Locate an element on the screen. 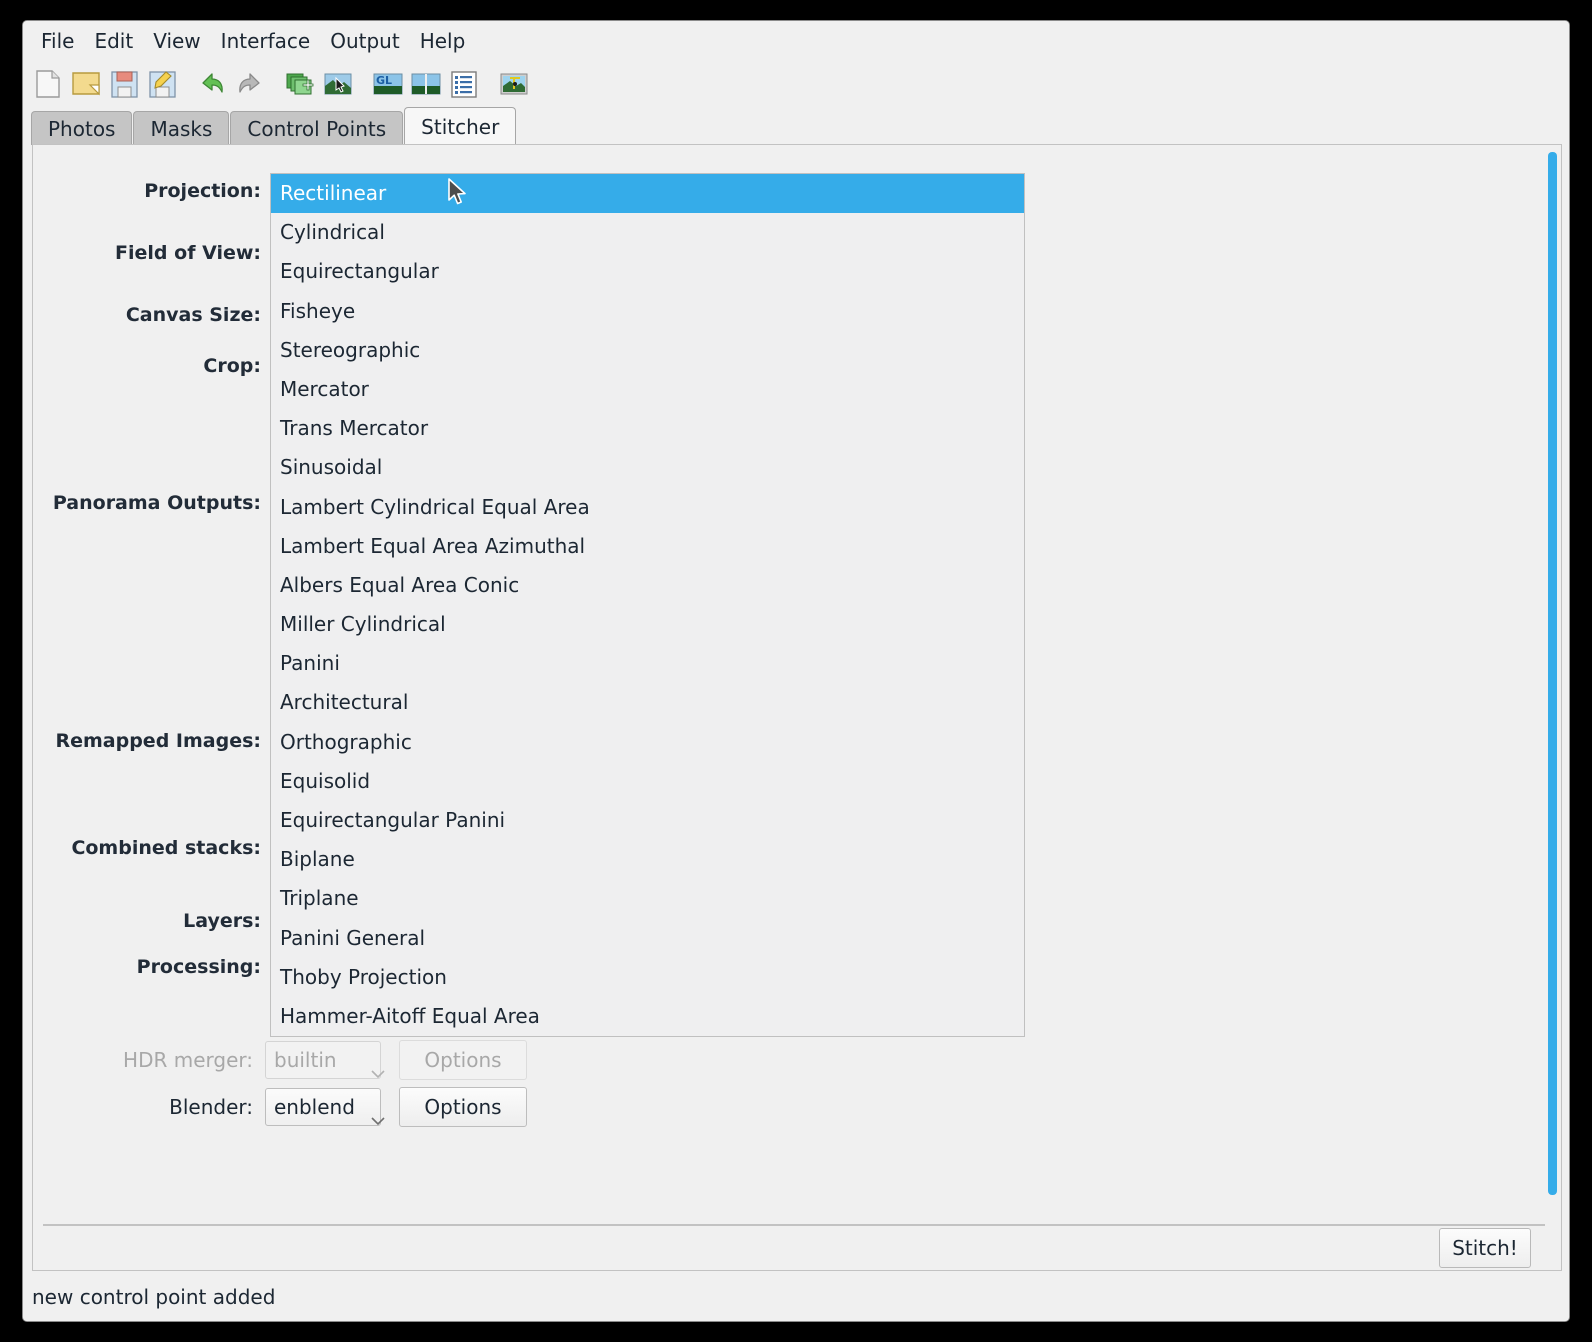 The width and height of the screenshot is (1592, 1342). tool-bar: GL is located at coordinates (796, 84).